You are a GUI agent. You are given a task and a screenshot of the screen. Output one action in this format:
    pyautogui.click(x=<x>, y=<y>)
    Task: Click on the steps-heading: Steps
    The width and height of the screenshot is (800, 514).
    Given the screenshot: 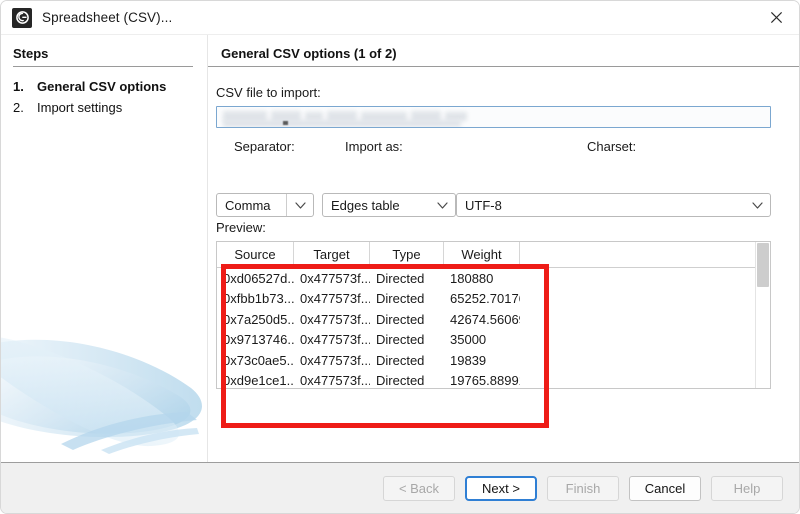 What is the action you would take?
    pyautogui.click(x=31, y=53)
    